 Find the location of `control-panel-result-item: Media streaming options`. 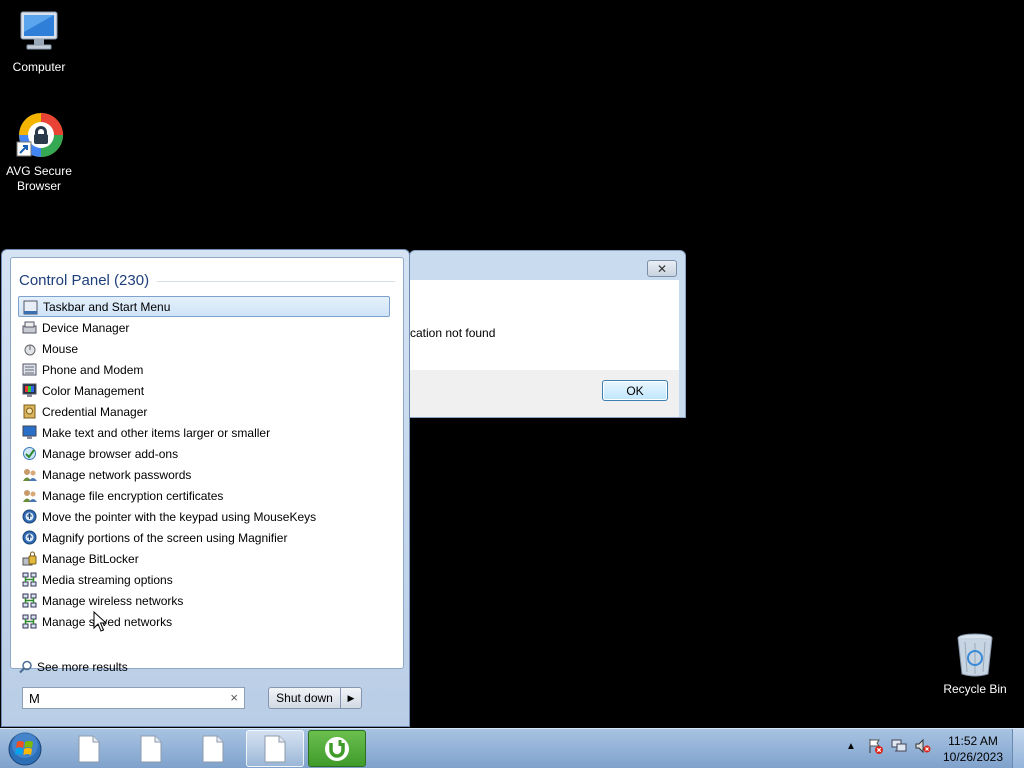

control-panel-result-item: Media streaming options is located at coordinates (204, 579).